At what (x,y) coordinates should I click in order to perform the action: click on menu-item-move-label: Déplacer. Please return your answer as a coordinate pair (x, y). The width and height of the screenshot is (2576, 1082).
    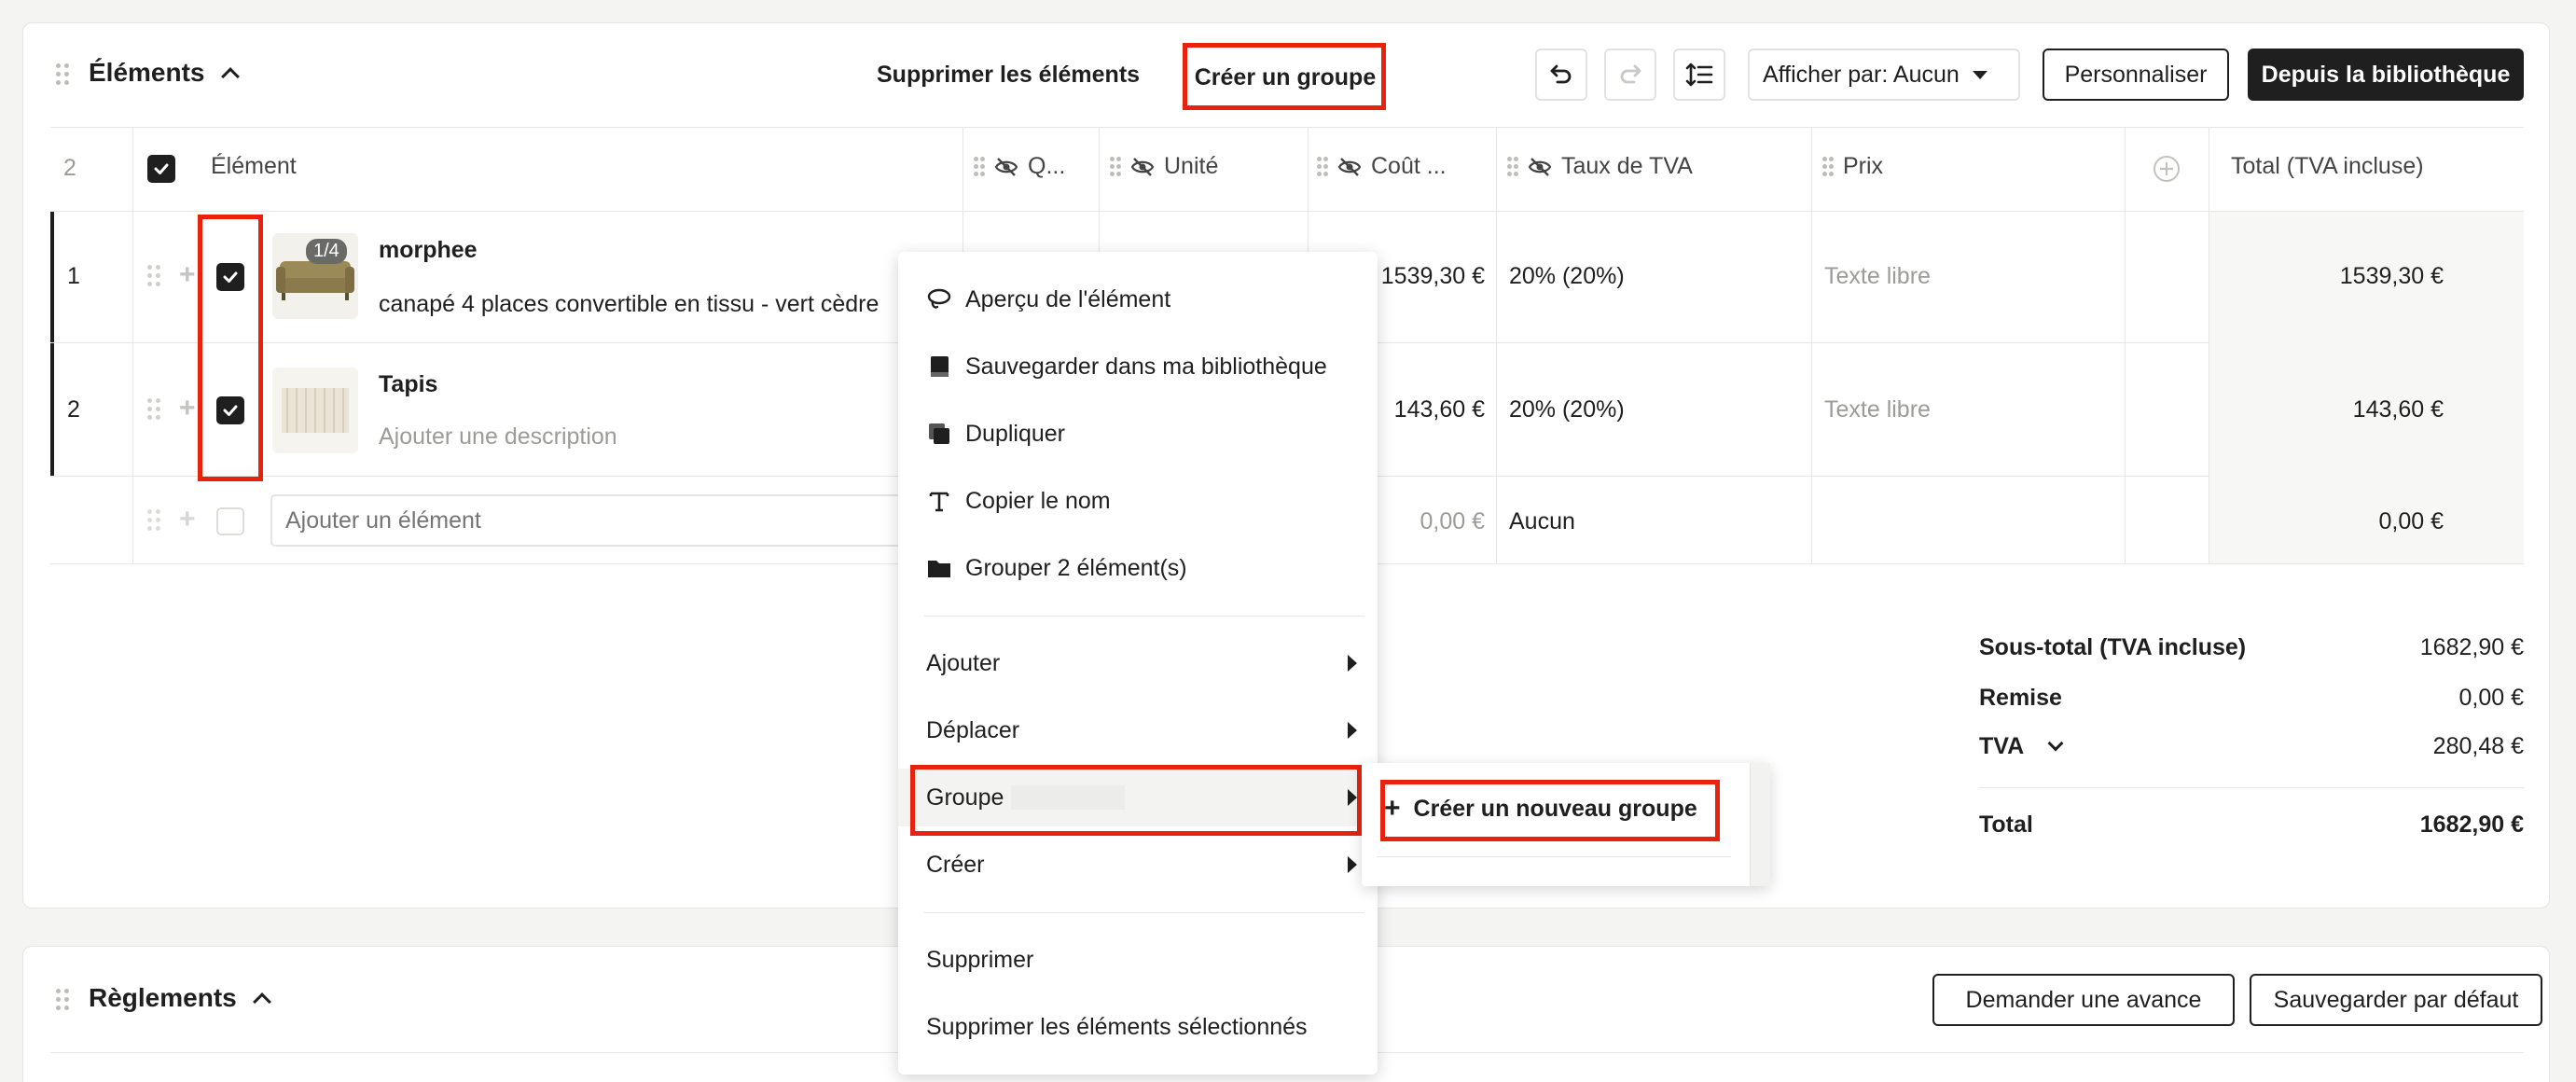
    Looking at the image, I should click on (973, 729).